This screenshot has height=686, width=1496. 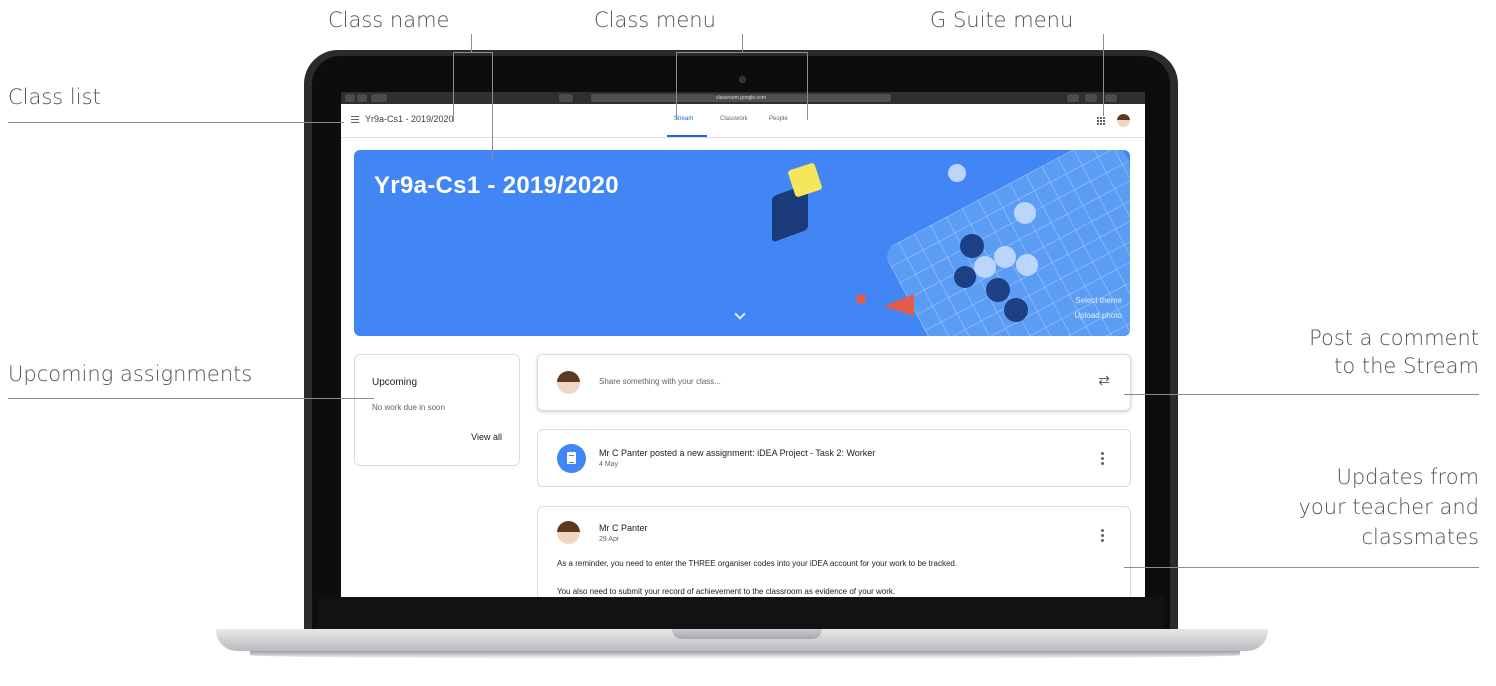 I want to click on annotation-post-comment: Post a comment to the Stream, so click(x=1394, y=352).